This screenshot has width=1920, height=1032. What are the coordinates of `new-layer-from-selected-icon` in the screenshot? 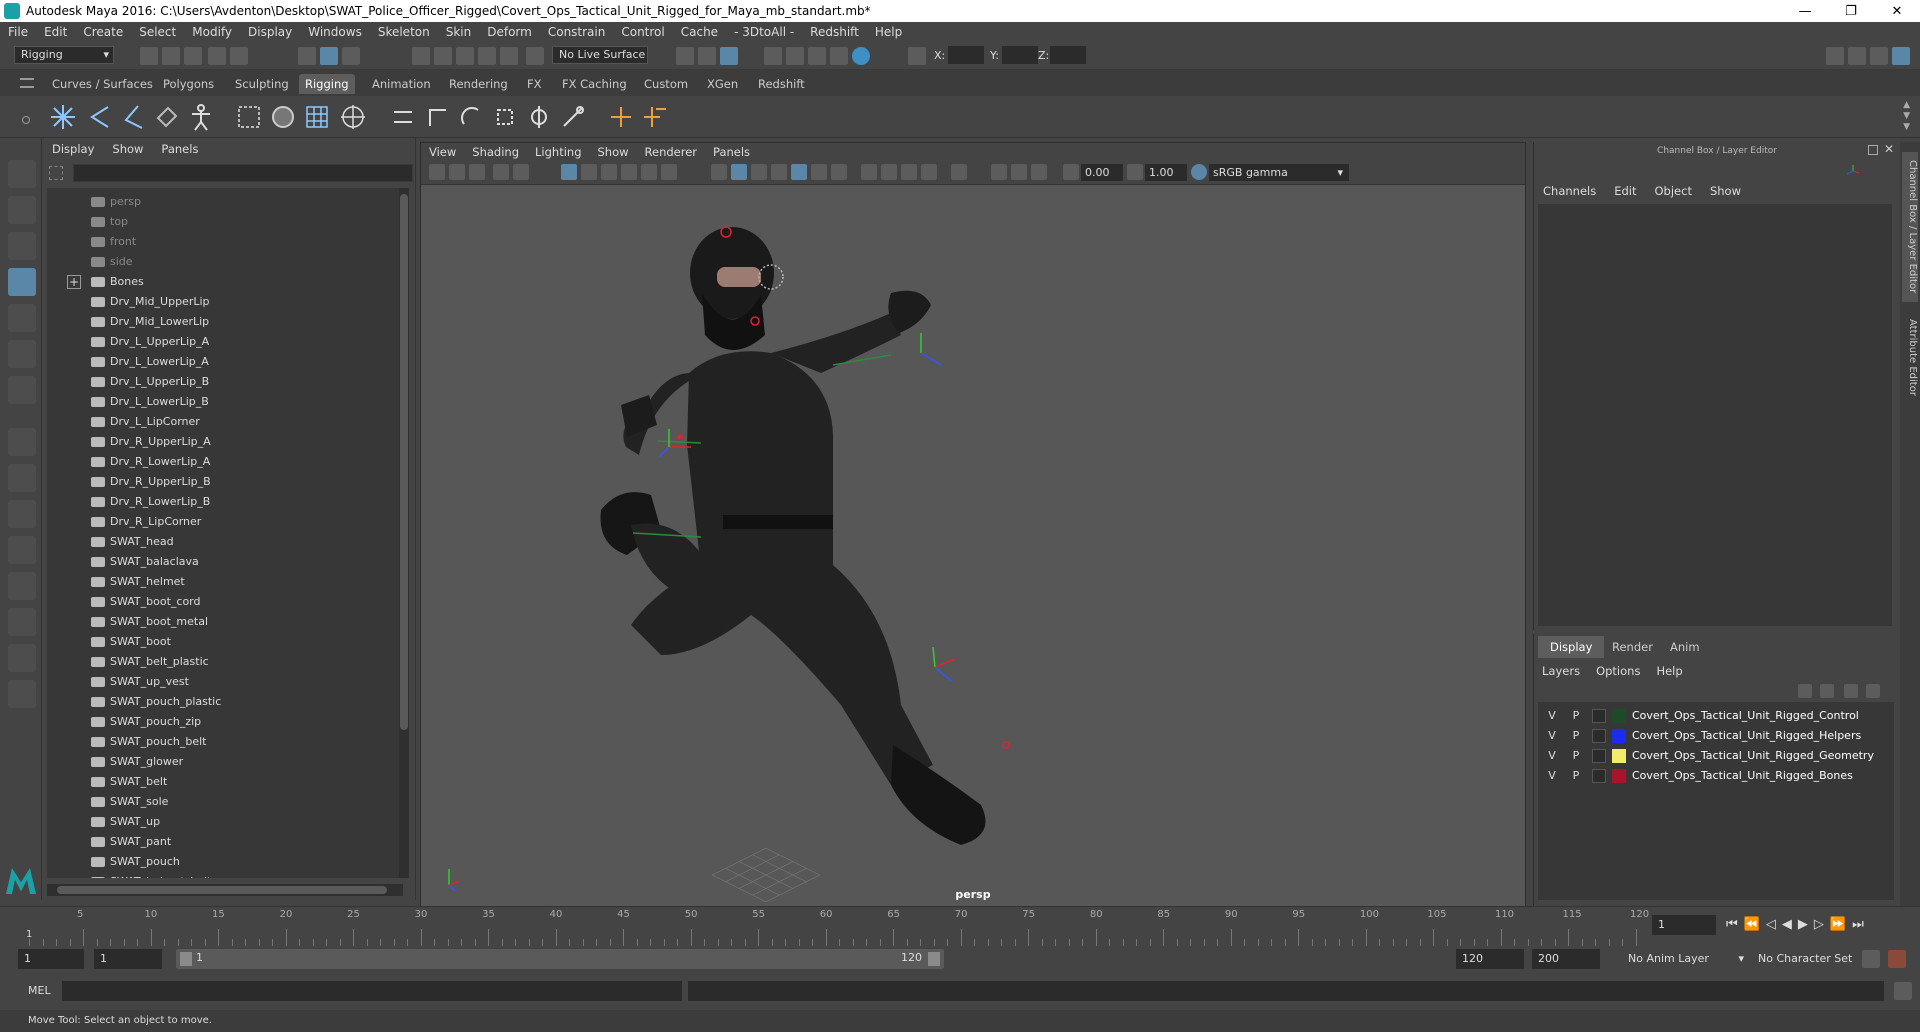 It's located at (1873, 691).